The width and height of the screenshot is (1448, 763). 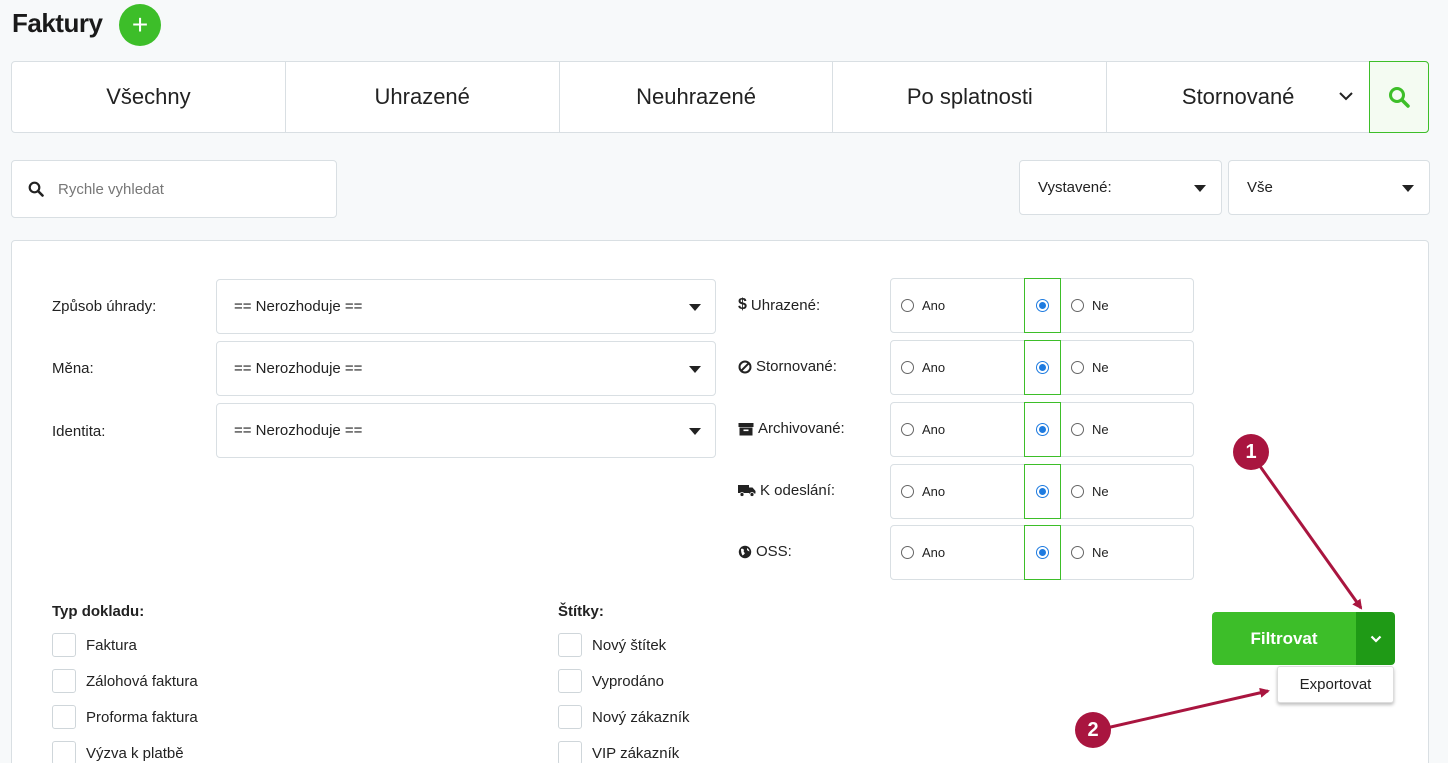 I want to click on to-send-filter-label: K odeslání:, so click(x=786, y=490).